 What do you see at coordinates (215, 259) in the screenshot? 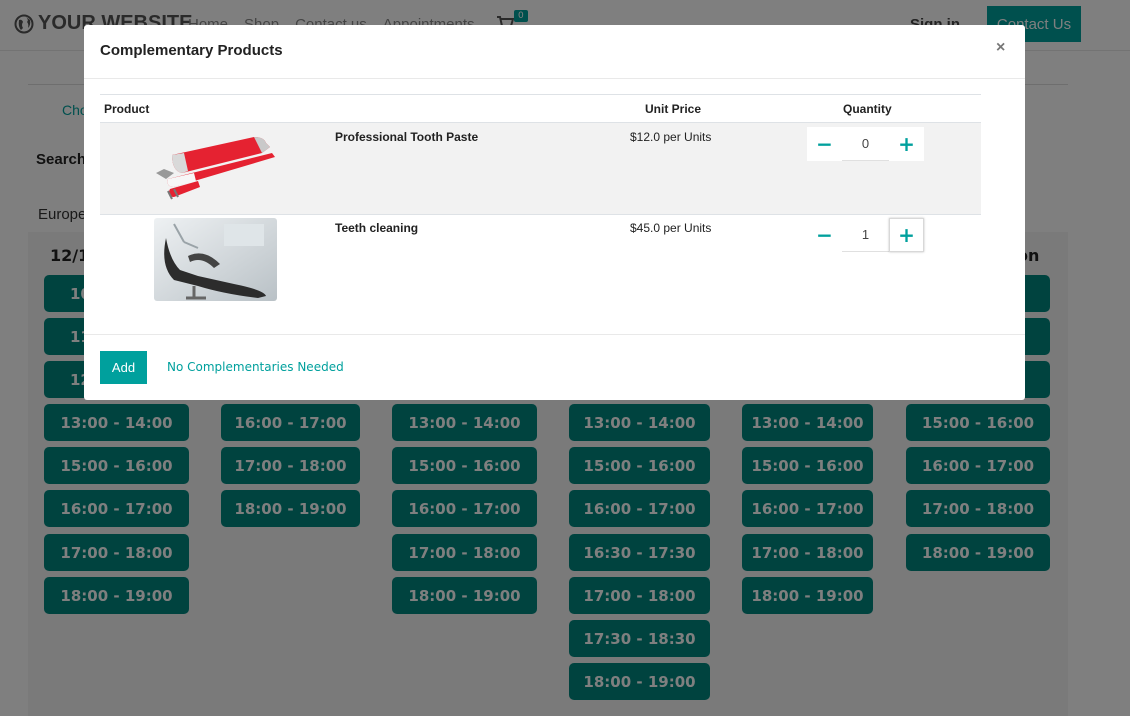
I see `dental-chair-image` at bounding box center [215, 259].